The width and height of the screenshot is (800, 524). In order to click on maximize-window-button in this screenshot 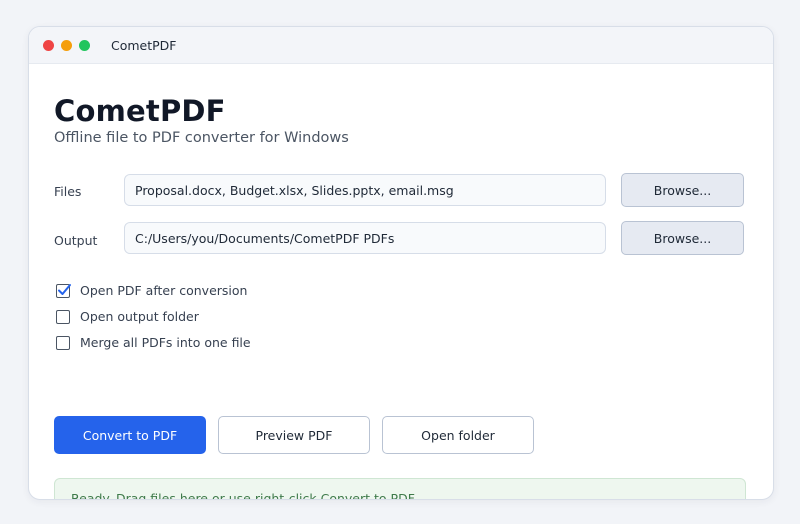, I will do `click(84, 45)`.